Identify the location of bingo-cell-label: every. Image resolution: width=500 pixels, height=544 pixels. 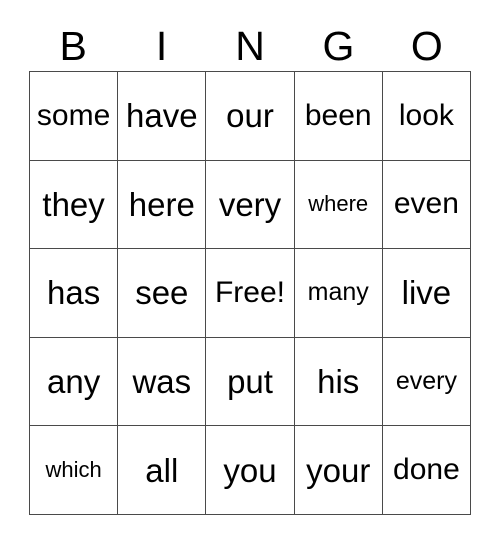
(426, 381).